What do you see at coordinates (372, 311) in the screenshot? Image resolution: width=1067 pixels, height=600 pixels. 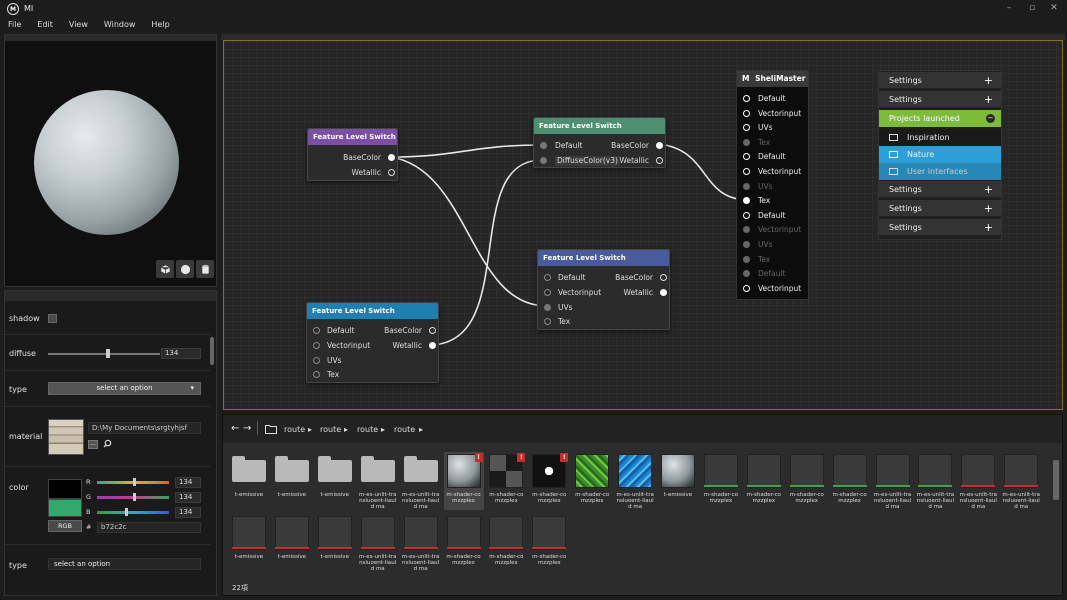 I see `node-4-title: Feature Level Switch` at bounding box center [372, 311].